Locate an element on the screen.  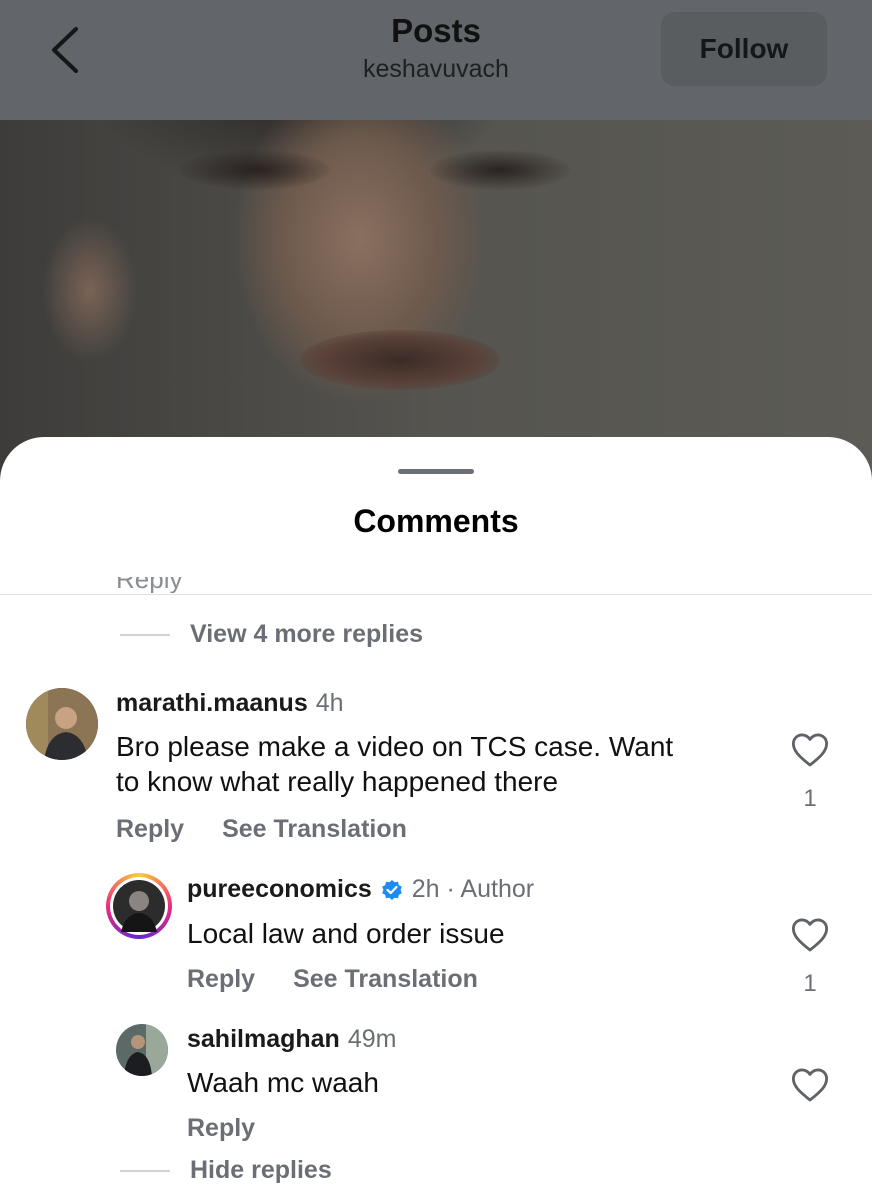
comment-username: pureeconomics is located at coordinates (279, 889).